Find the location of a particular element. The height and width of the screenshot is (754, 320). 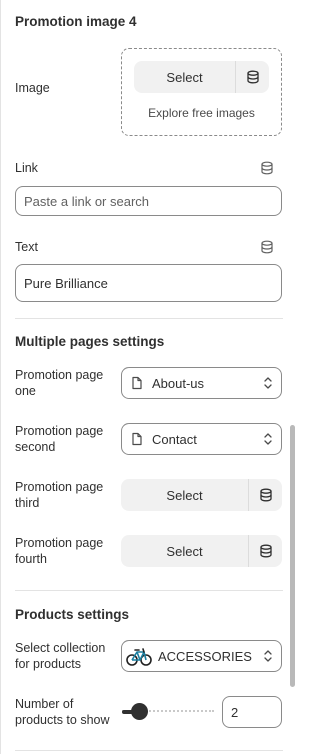

promotion-page-one-select: About-us is located at coordinates (201, 383).